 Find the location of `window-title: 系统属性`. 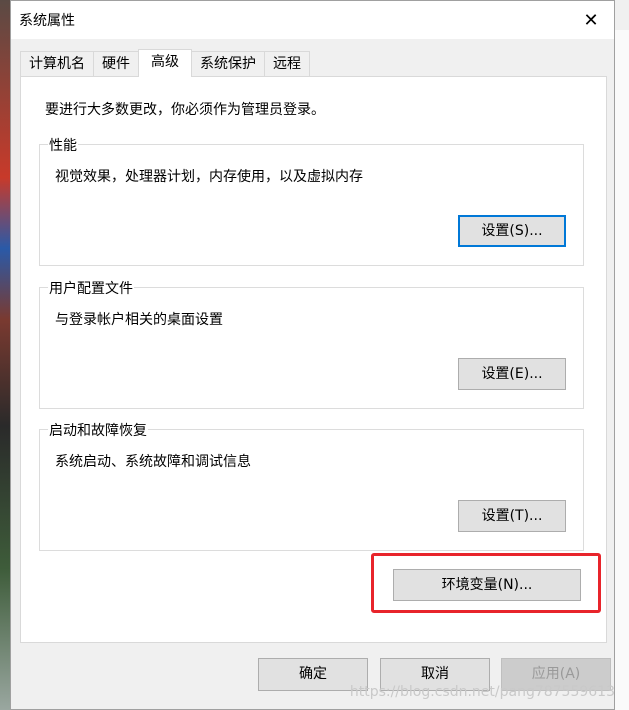

window-title: 系统属性 is located at coordinates (47, 21).